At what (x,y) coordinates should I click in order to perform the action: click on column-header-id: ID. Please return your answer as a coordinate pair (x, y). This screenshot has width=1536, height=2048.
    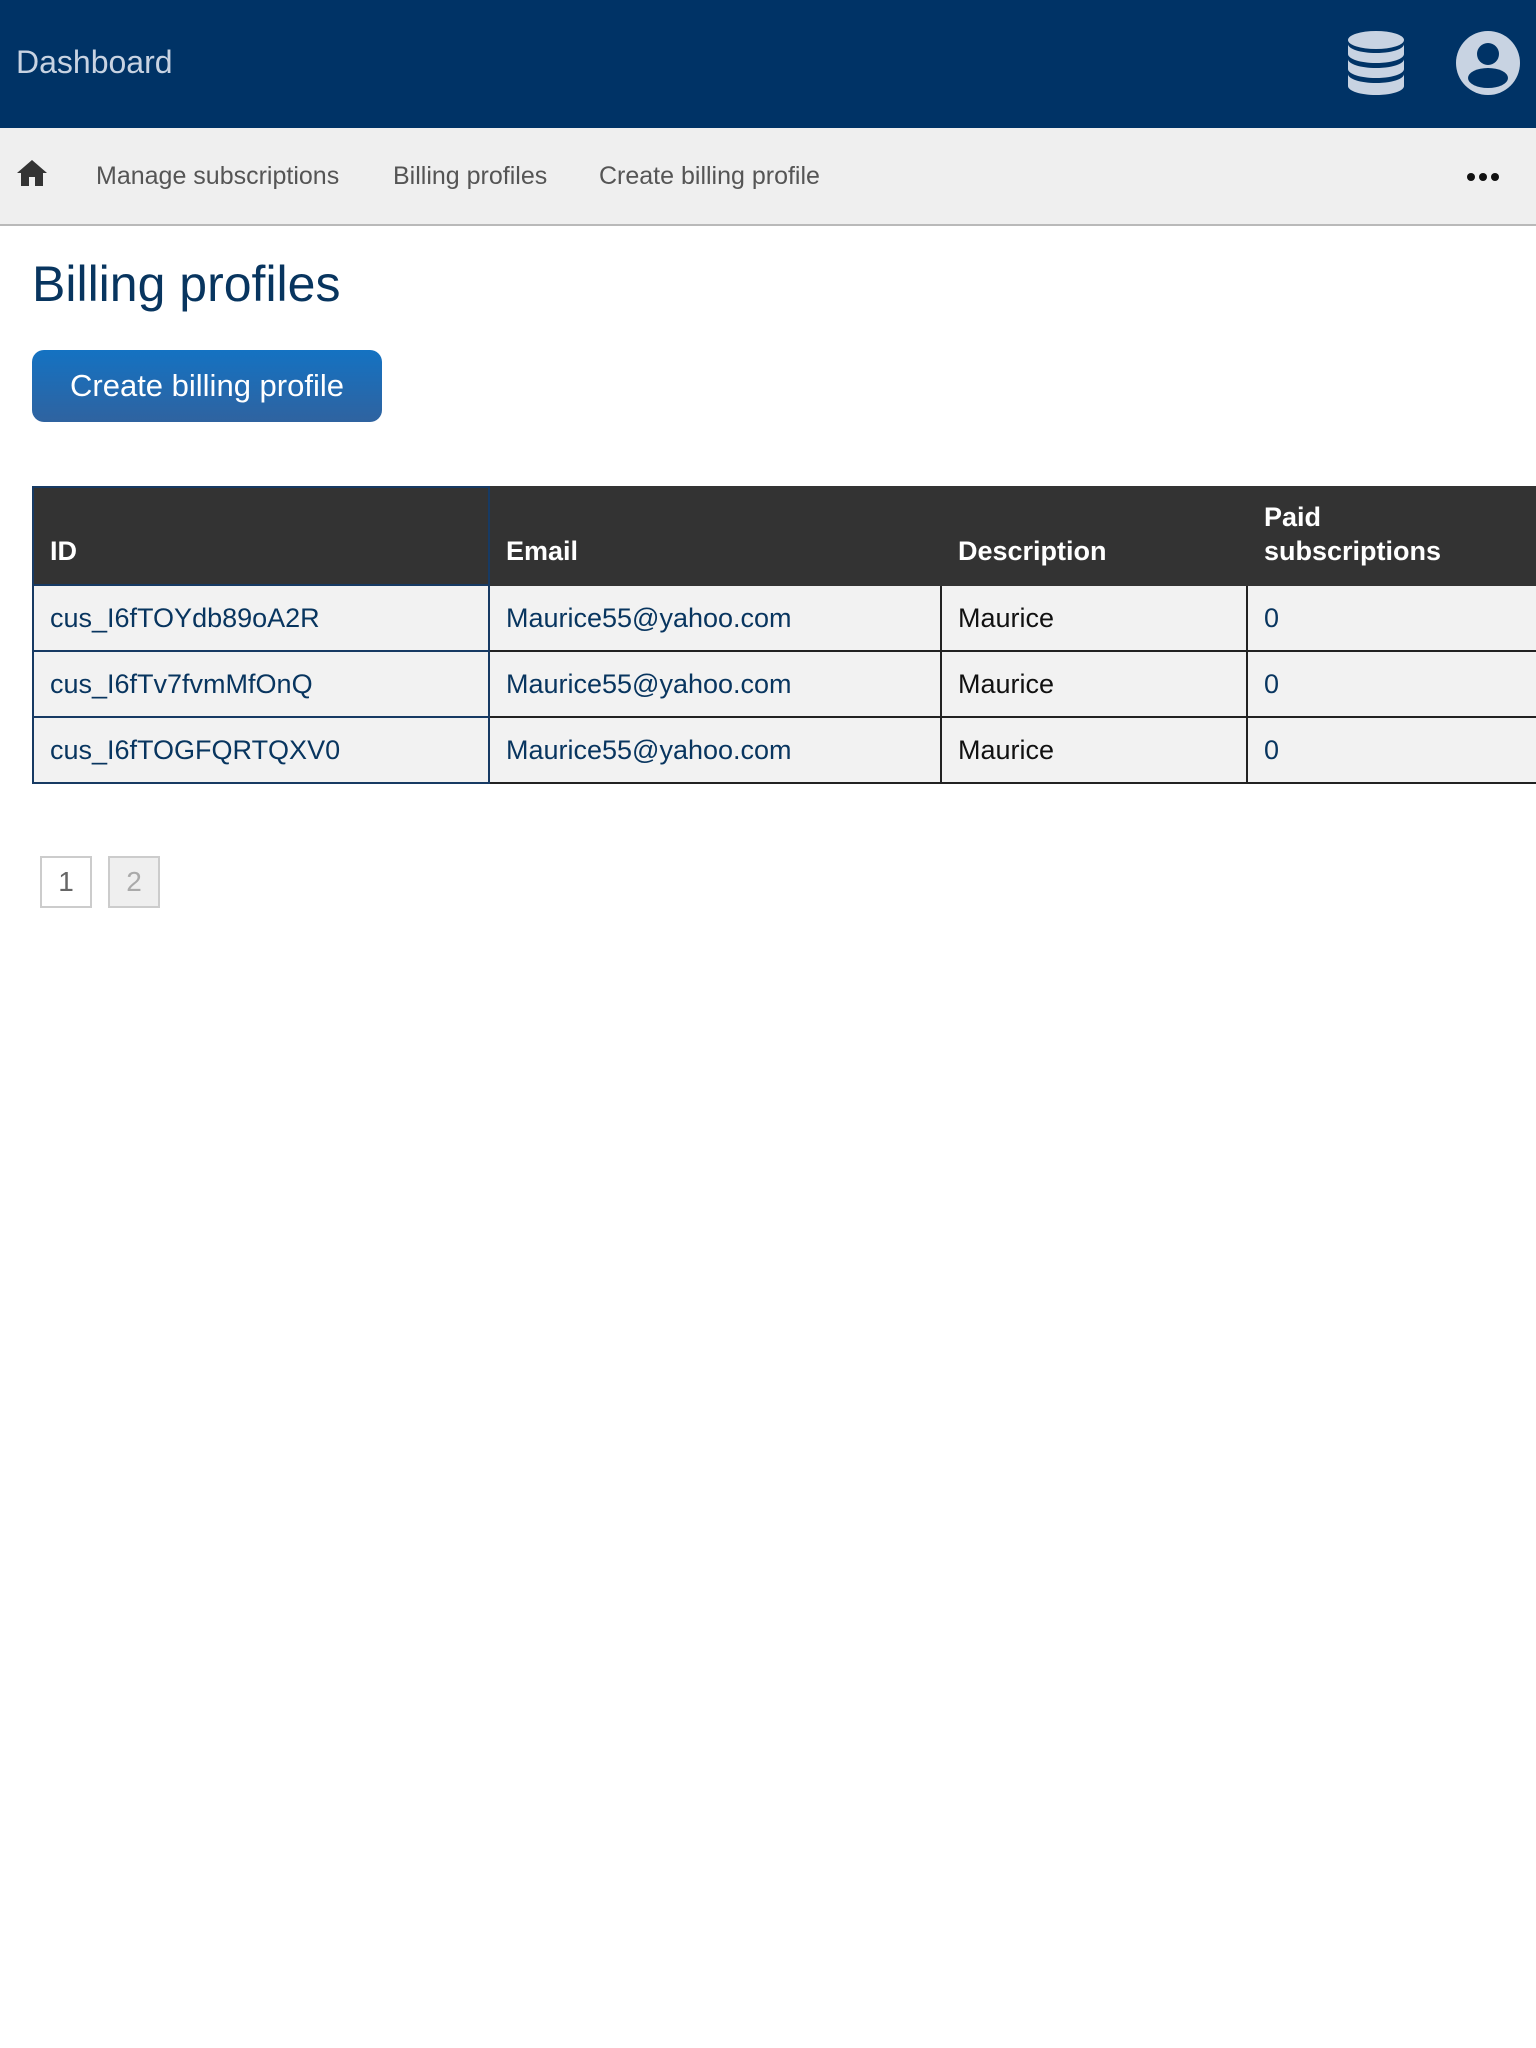
    Looking at the image, I should click on (261, 536).